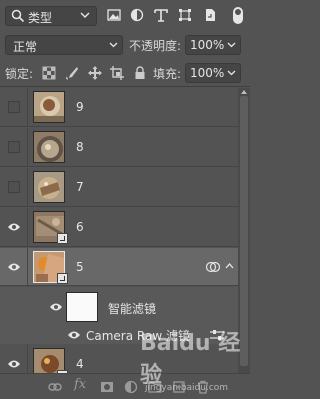  What do you see at coordinates (155, 46) in the screenshot?
I see `opacity-label: 不透明度:` at bounding box center [155, 46].